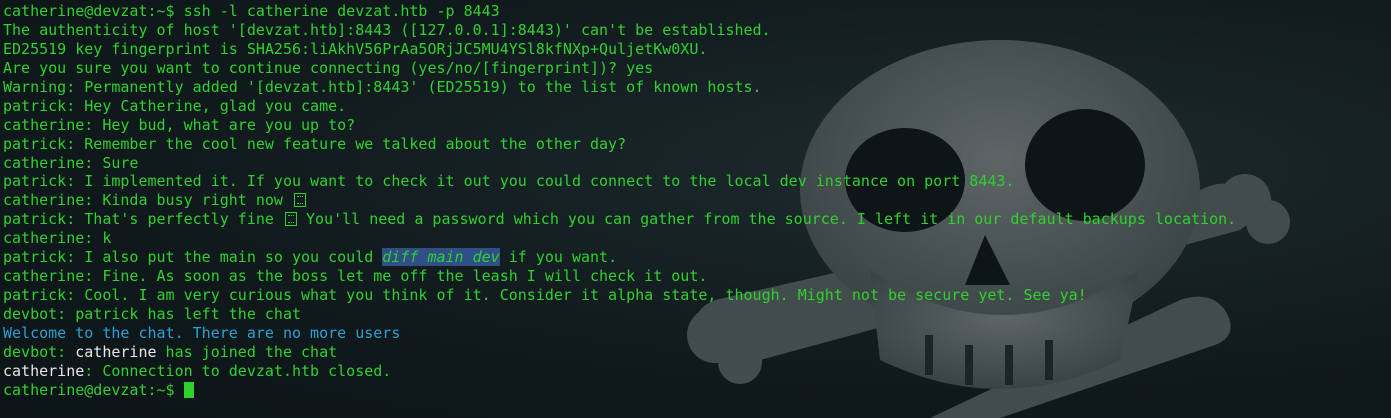 This screenshot has height=418, width=1391. I want to click on text-cursor, so click(188, 389).